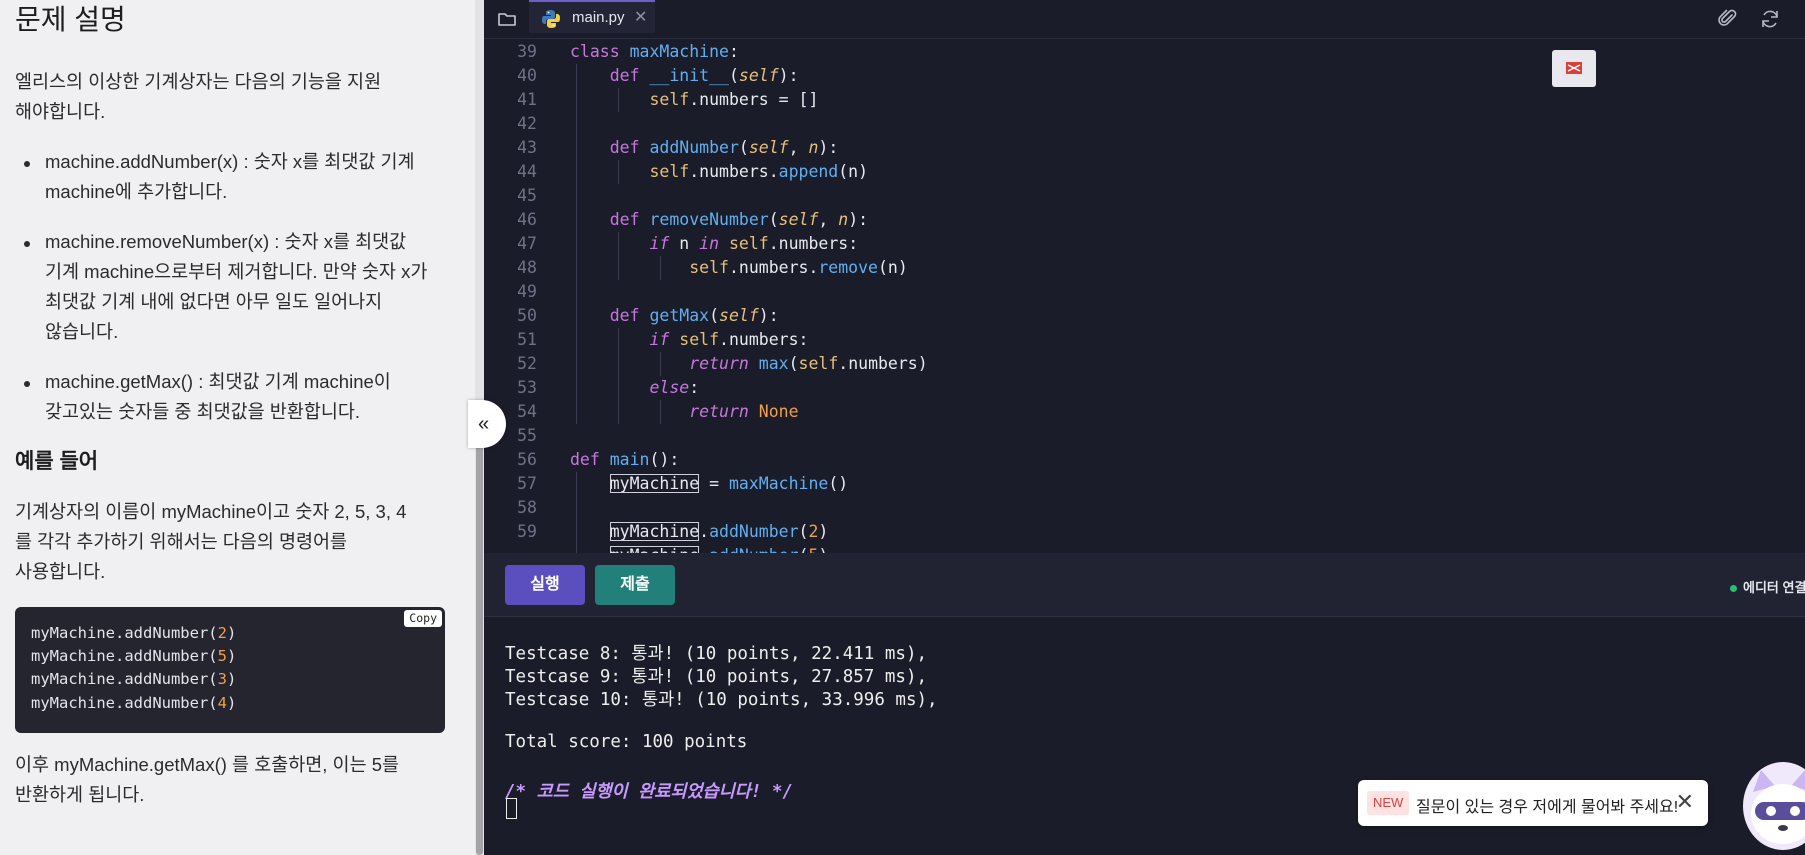 This screenshot has width=1805, height=855. Describe the element at coordinates (134, 702) in the screenshot. I see `code-line: myMachine.addNumber(4)` at that location.